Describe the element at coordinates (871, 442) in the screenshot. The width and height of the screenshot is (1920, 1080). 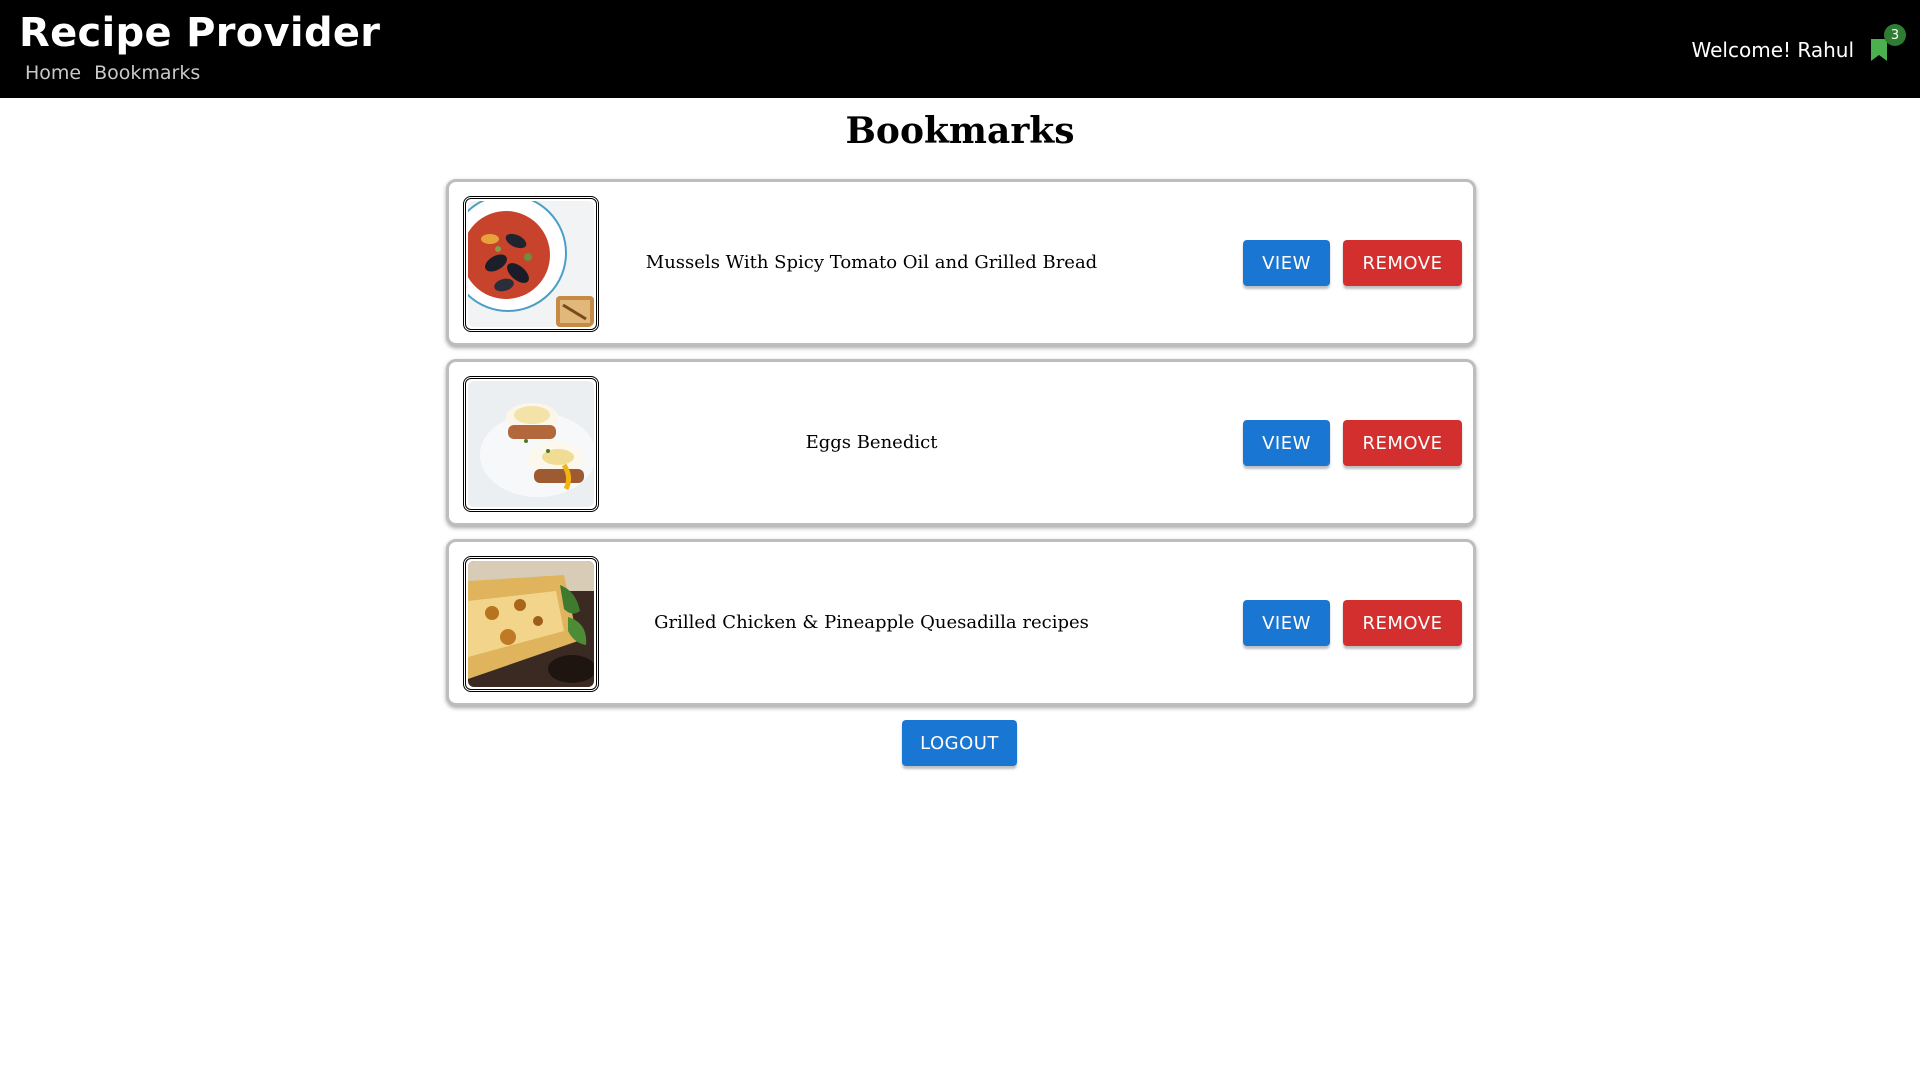
I see `recipe-title: Eggs Benedict` at that location.